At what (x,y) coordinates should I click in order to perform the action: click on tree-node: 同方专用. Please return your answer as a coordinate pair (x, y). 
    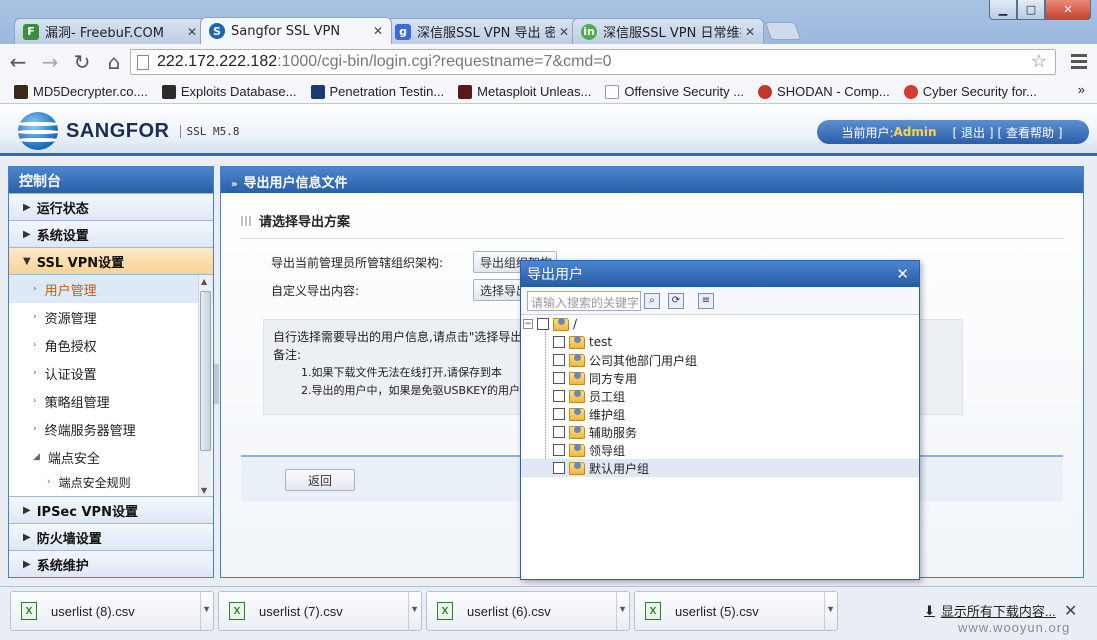
    Looking at the image, I should click on (720, 378).